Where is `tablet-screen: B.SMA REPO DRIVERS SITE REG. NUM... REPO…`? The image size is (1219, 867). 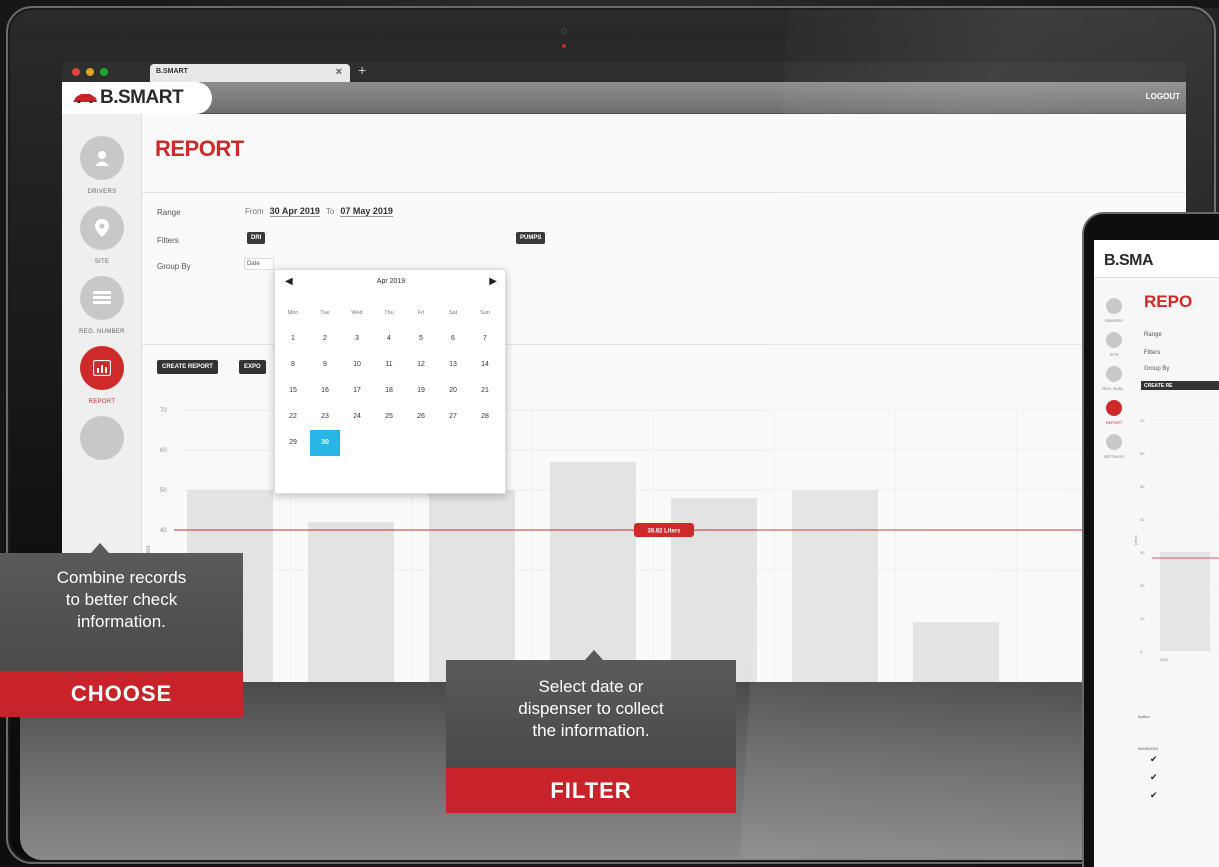
tablet-screen: B.SMA REPO DRIVERS SITE REG. NUM... REPO… is located at coordinates (1156, 553).